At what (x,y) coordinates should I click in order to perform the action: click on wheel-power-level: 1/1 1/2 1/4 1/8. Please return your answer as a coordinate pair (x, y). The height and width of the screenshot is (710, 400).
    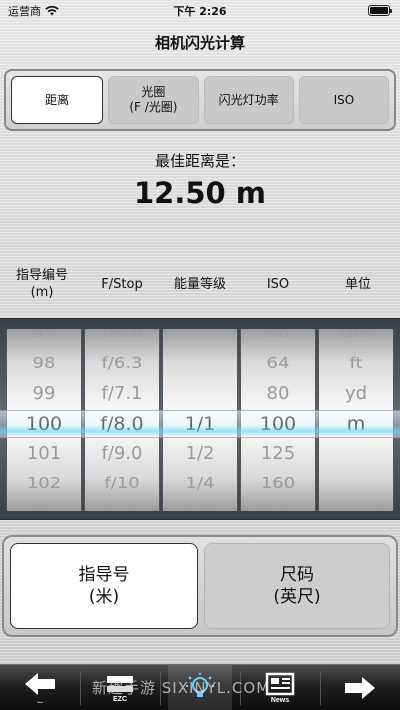
    Looking at the image, I should click on (200, 420).